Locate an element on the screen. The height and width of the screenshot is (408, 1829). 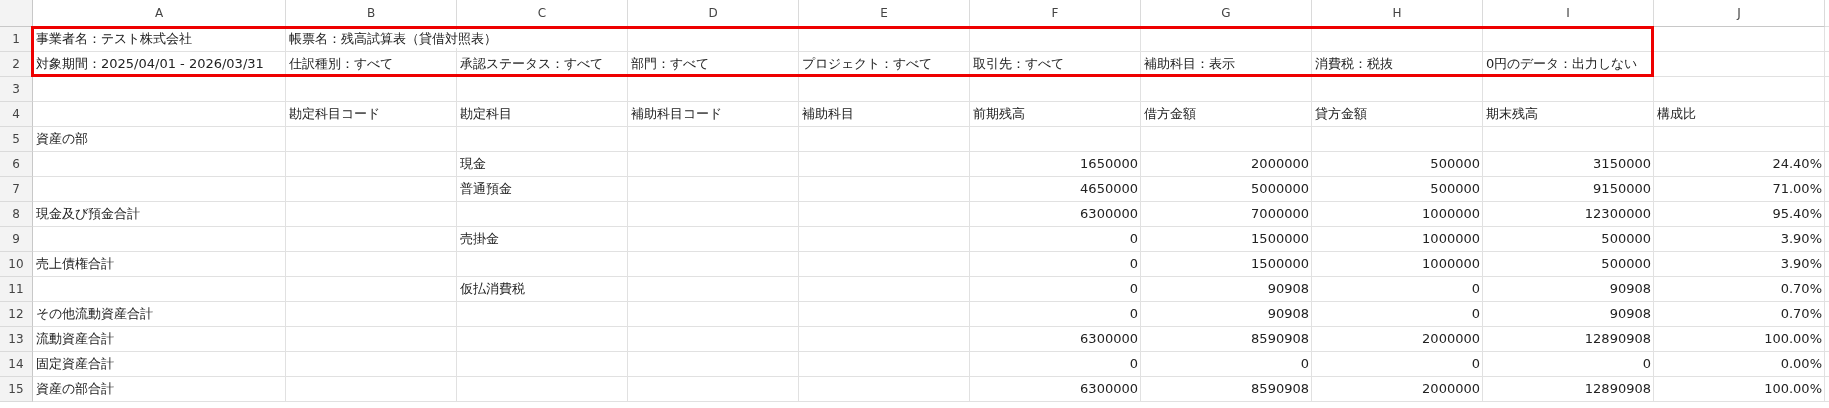
row-header: 10 is located at coordinates (16, 264).